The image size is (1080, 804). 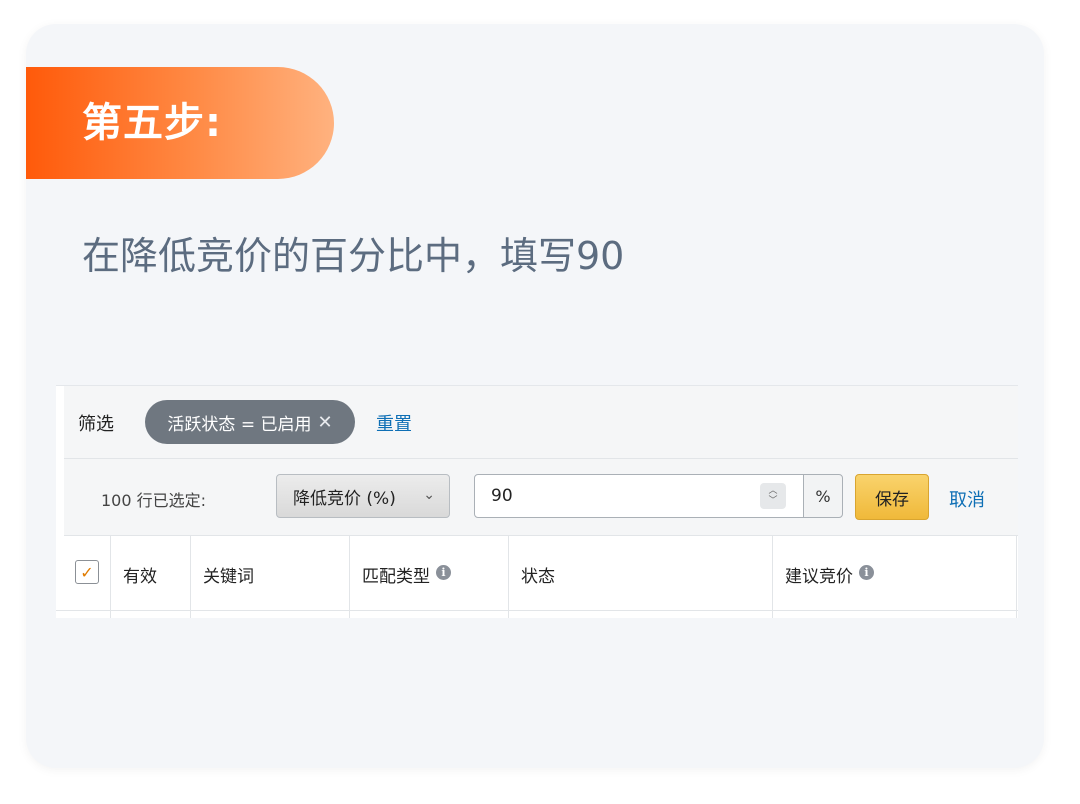 What do you see at coordinates (394, 423) in the screenshot?
I see `reset-link: 重置` at bounding box center [394, 423].